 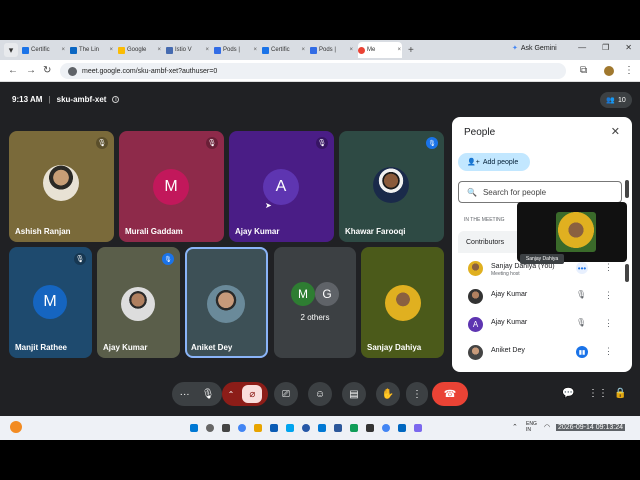 What do you see at coordinates (322, 428) in the screenshot?
I see `outlook-icon` at bounding box center [322, 428].